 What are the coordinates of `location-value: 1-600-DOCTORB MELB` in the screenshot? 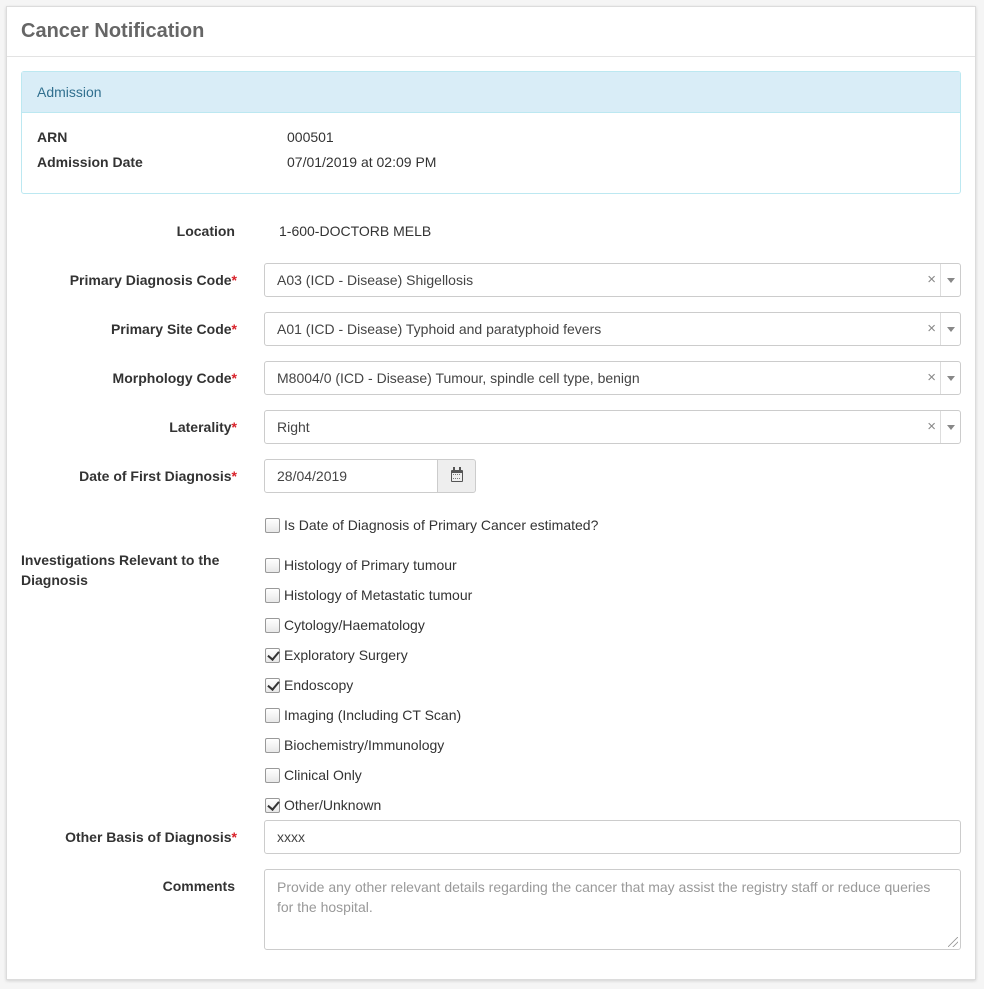 It's located at (355, 231).